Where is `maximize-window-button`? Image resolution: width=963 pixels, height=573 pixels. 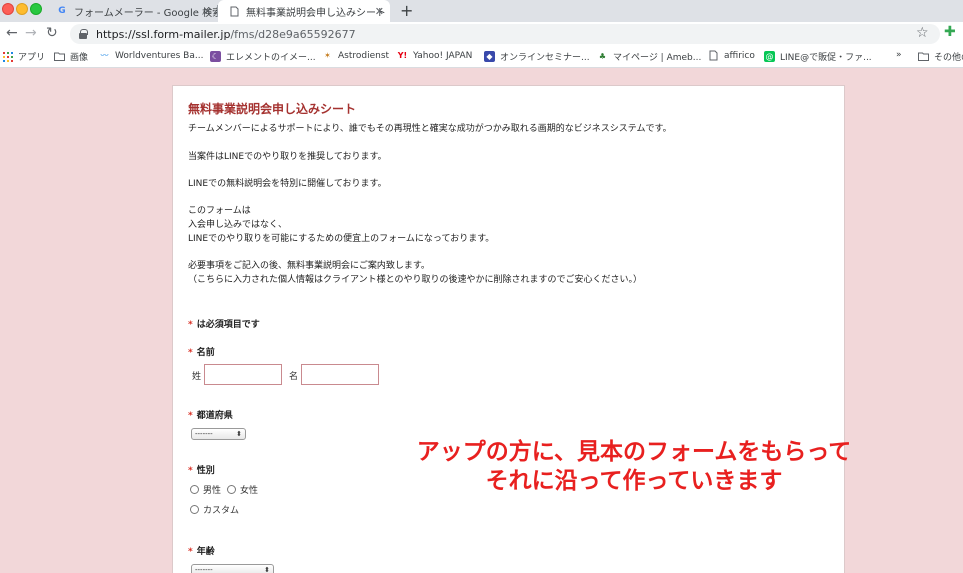 maximize-window-button is located at coordinates (36, 9).